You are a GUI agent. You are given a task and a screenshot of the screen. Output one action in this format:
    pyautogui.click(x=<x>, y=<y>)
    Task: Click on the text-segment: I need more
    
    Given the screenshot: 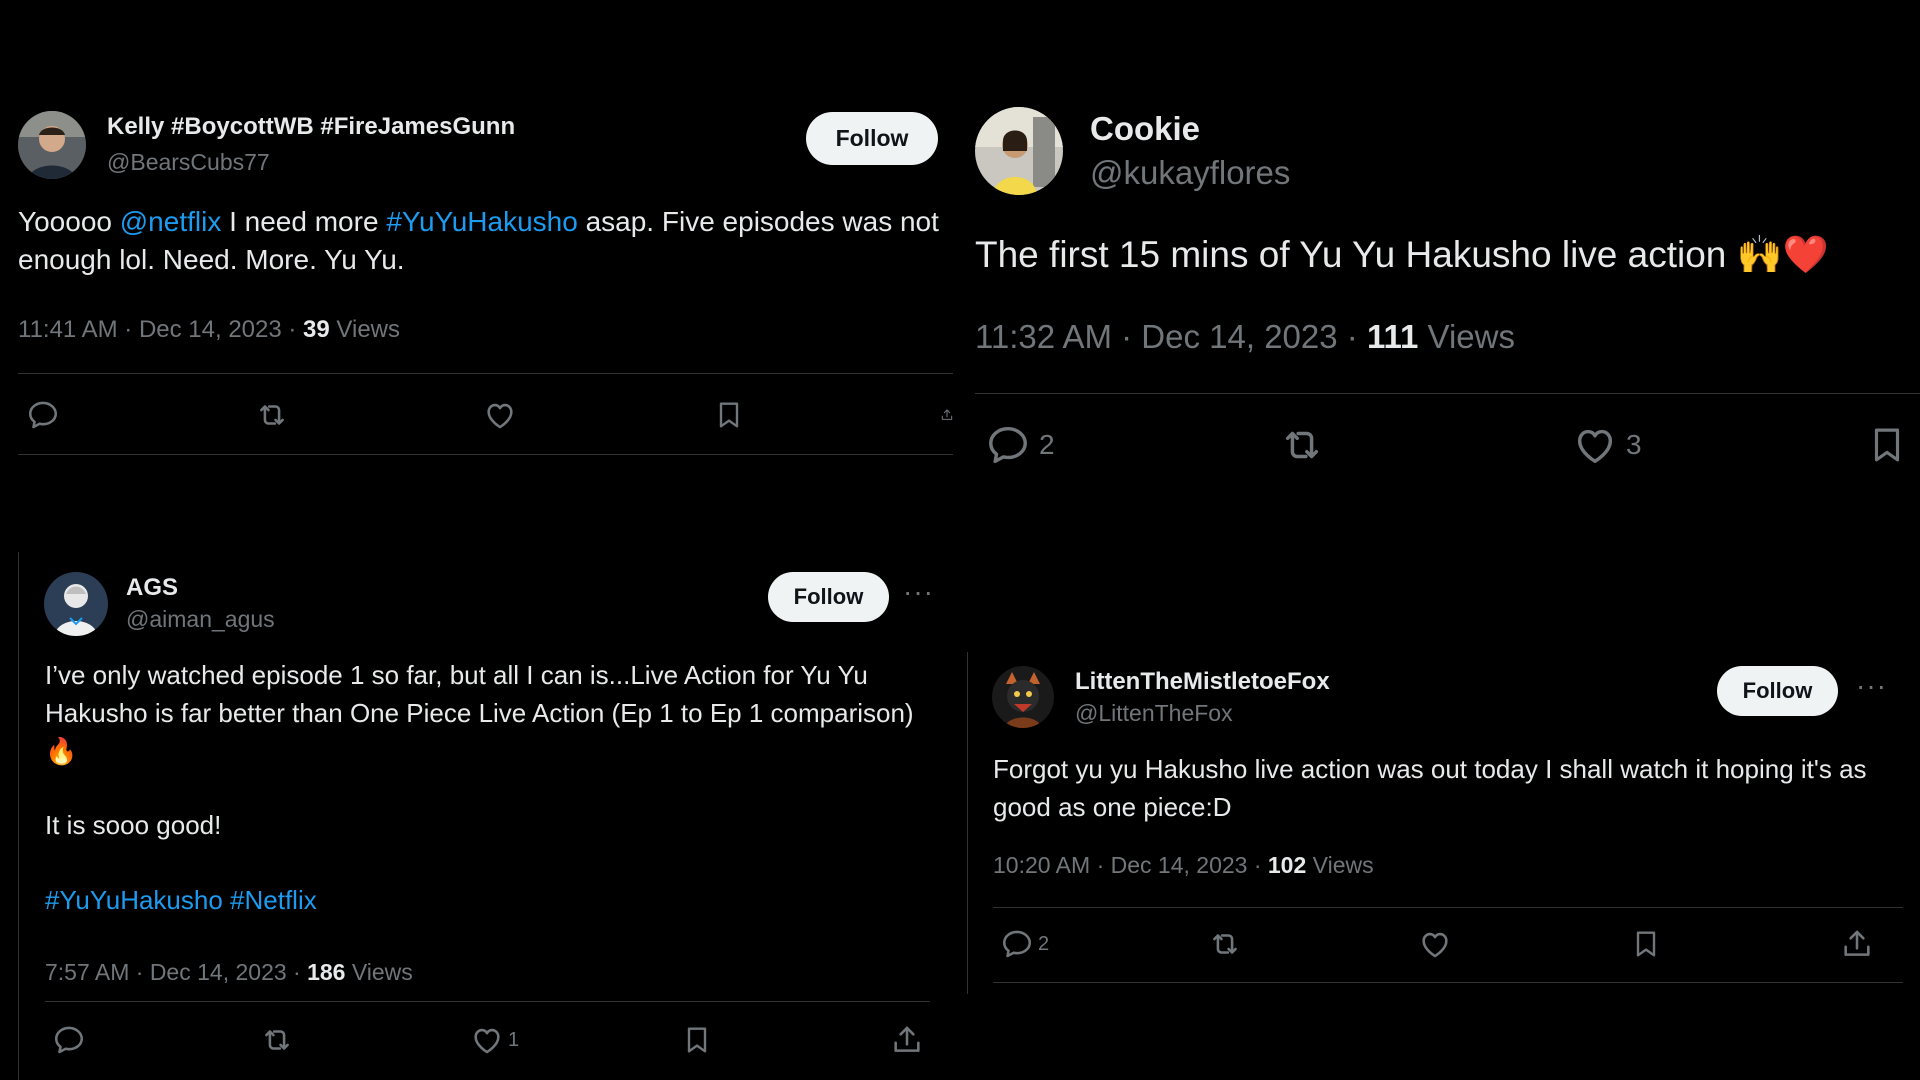 What is the action you would take?
    pyautogui.click(x=304, y=221)
    